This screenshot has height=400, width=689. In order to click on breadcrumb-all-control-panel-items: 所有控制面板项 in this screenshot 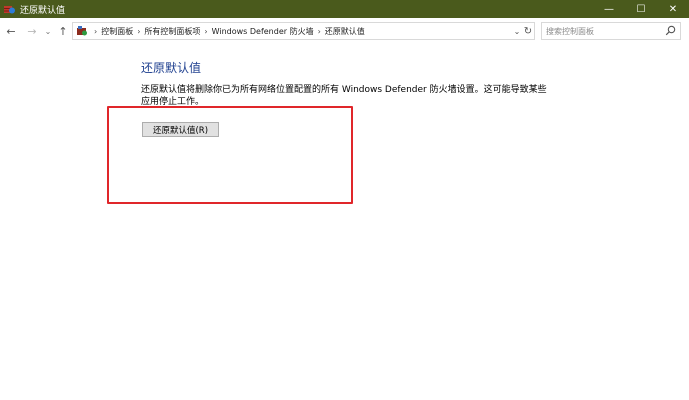, I will do `click(172, 31)`.